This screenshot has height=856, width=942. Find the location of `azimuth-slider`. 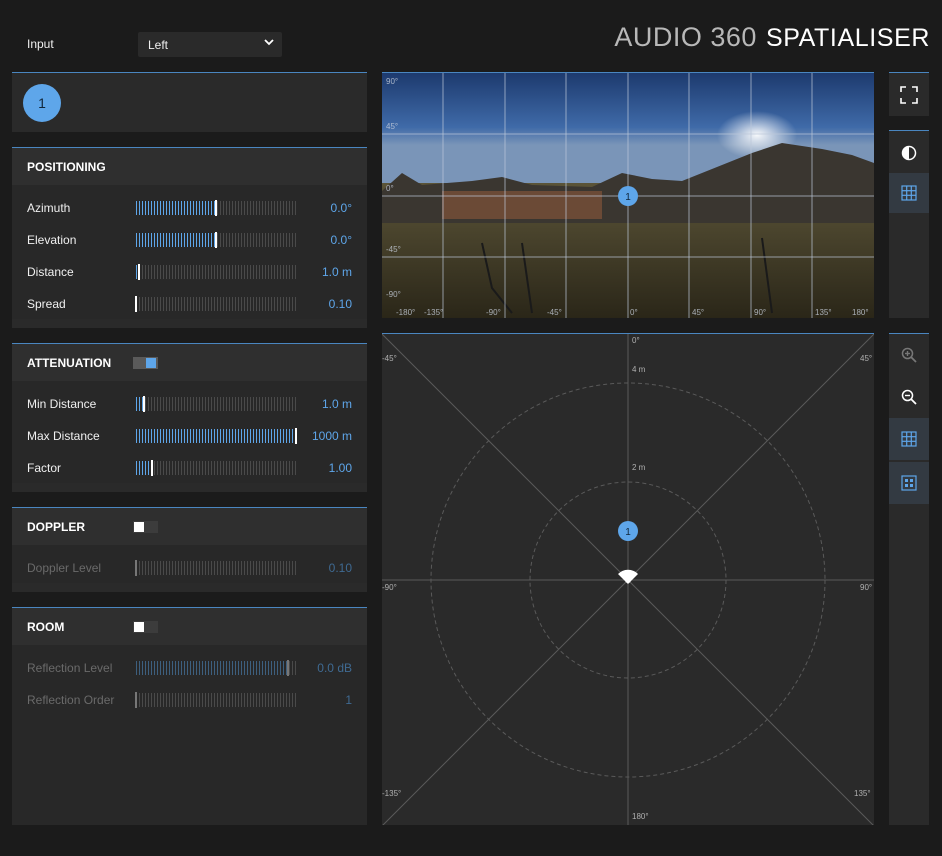

azimuth-slider is located at coordinates (216, 208).